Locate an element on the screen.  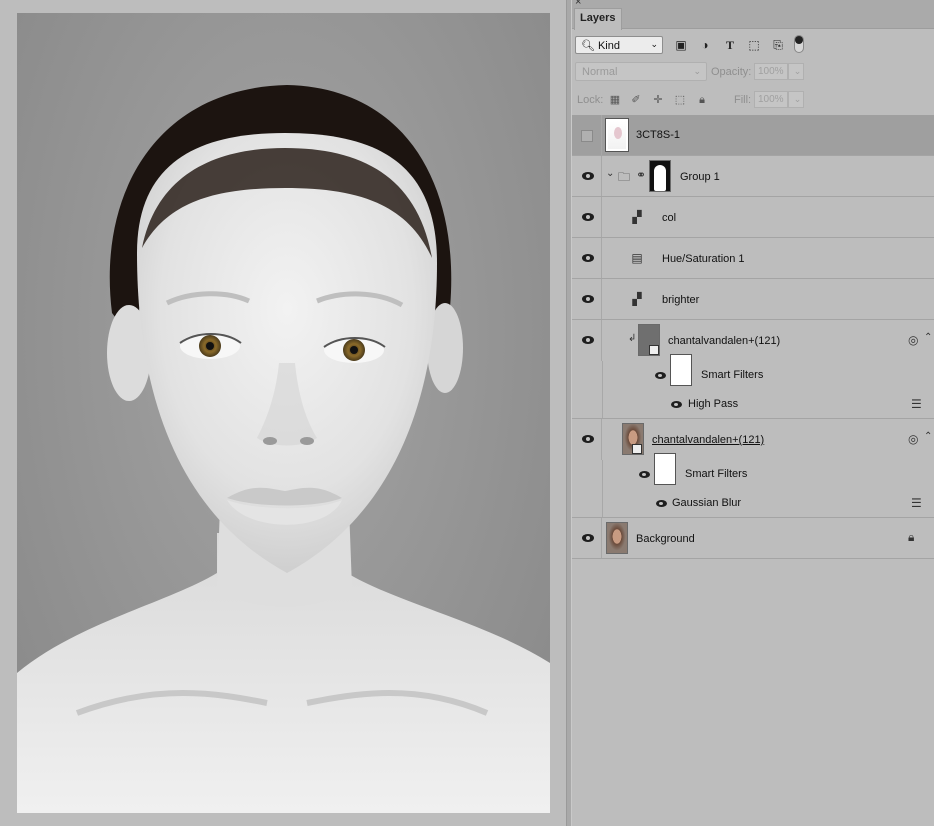
lock-icon: 🔒︎ is located at coordinates (911, 537).